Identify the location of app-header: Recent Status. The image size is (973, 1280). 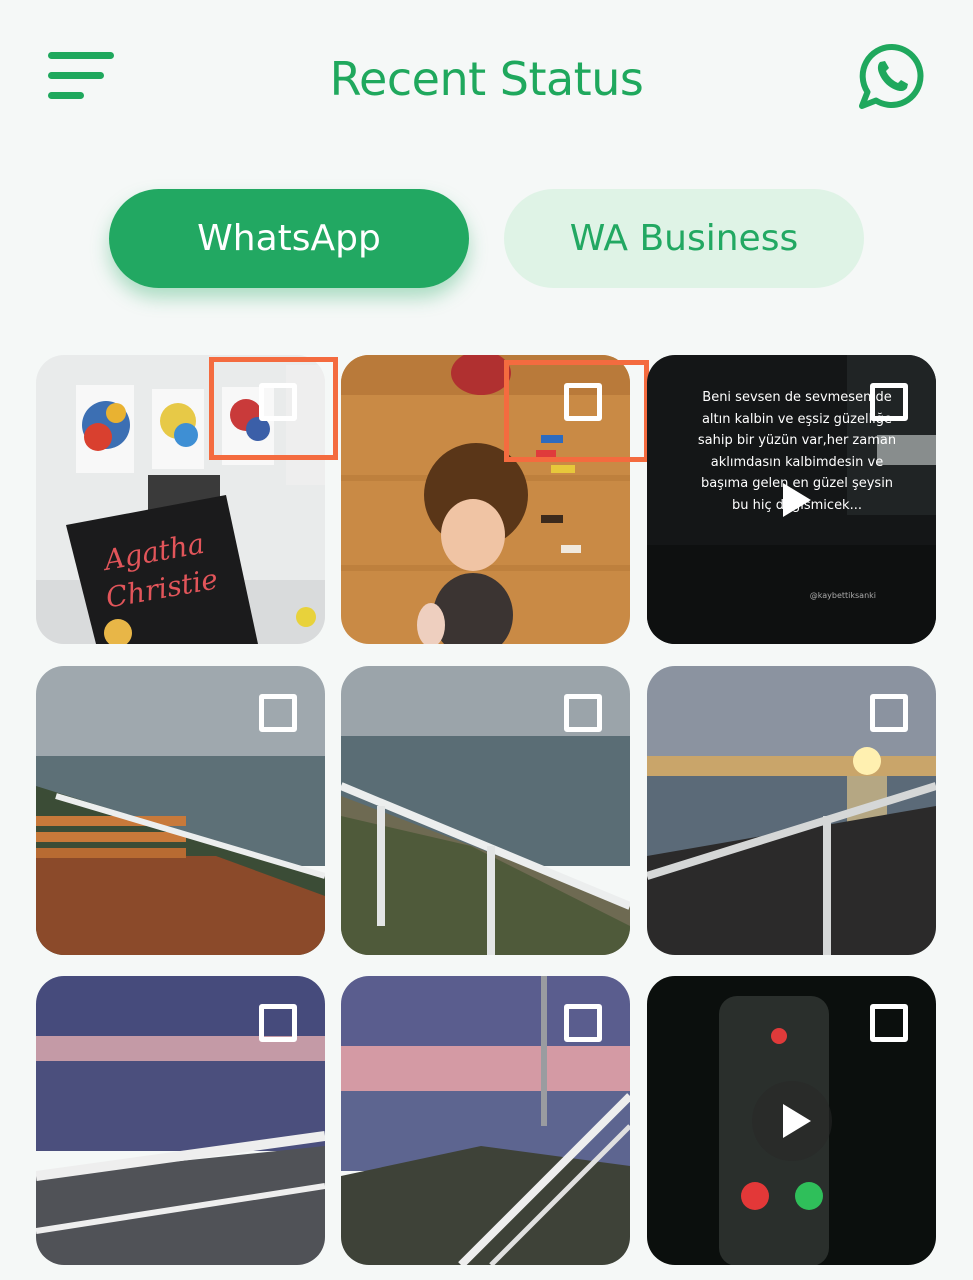
(486, 75).